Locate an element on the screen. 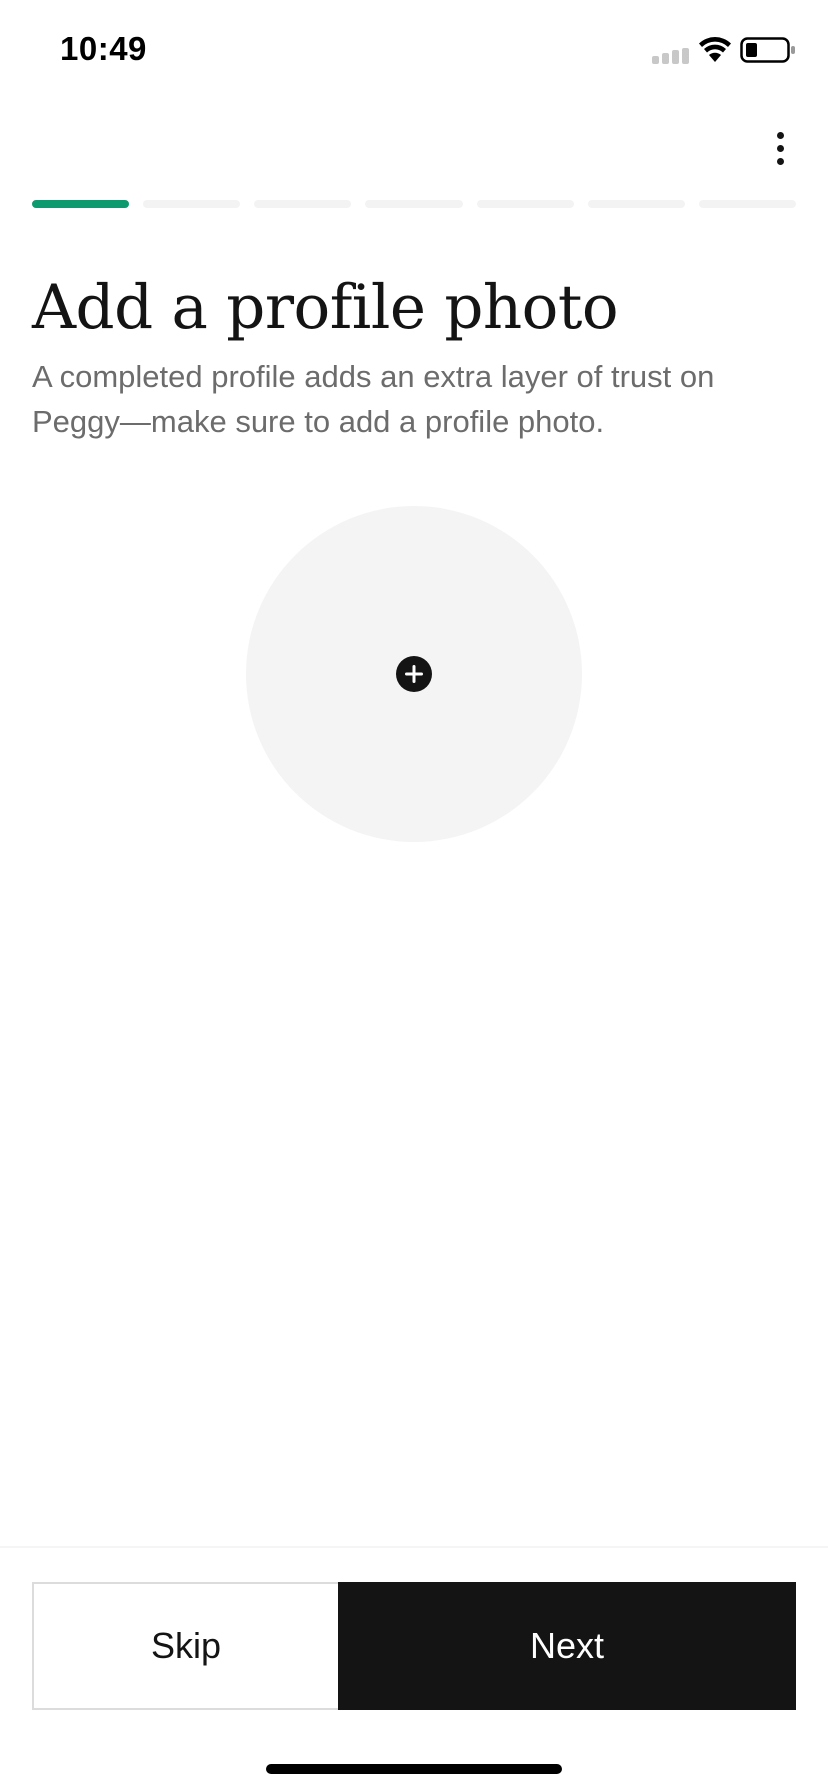 The height and width of the screenshot is (1792, 828). add-circle-icon is located at coordinates (414, 674).